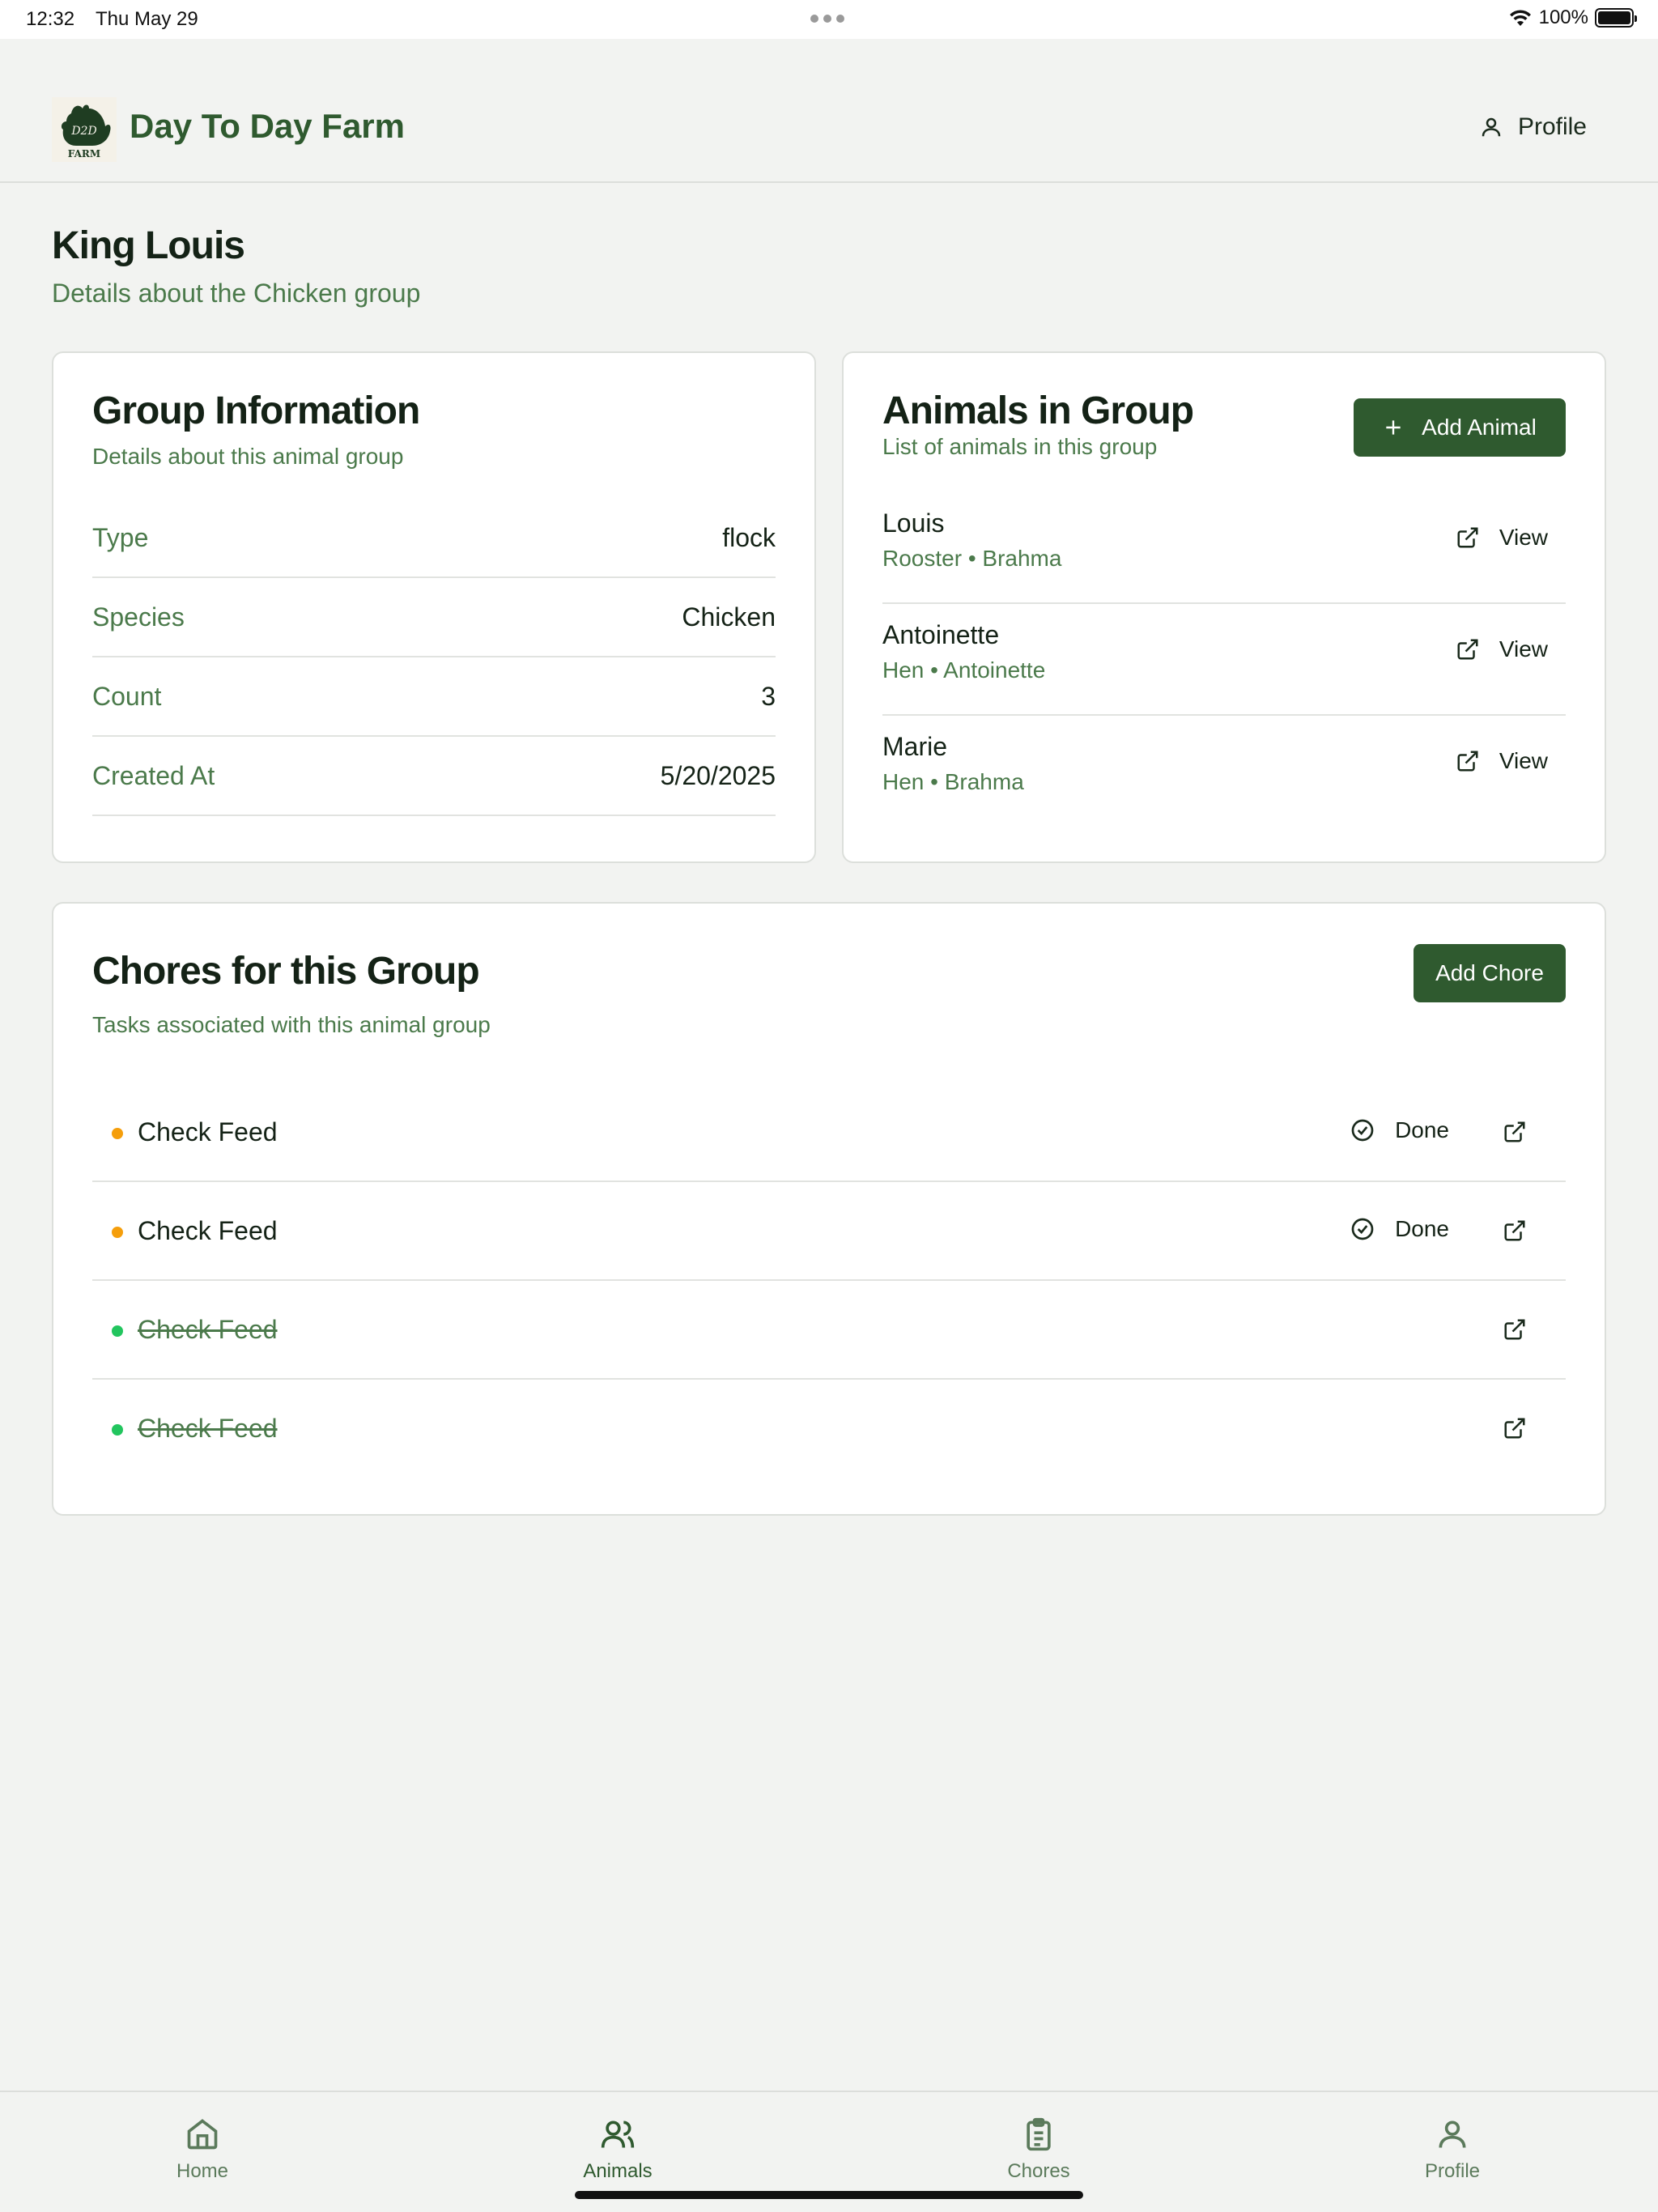  Describe the element at coordinates (964, 670) in the screenshot. I see `animal-meta: Hen • Antoinette` at that location.